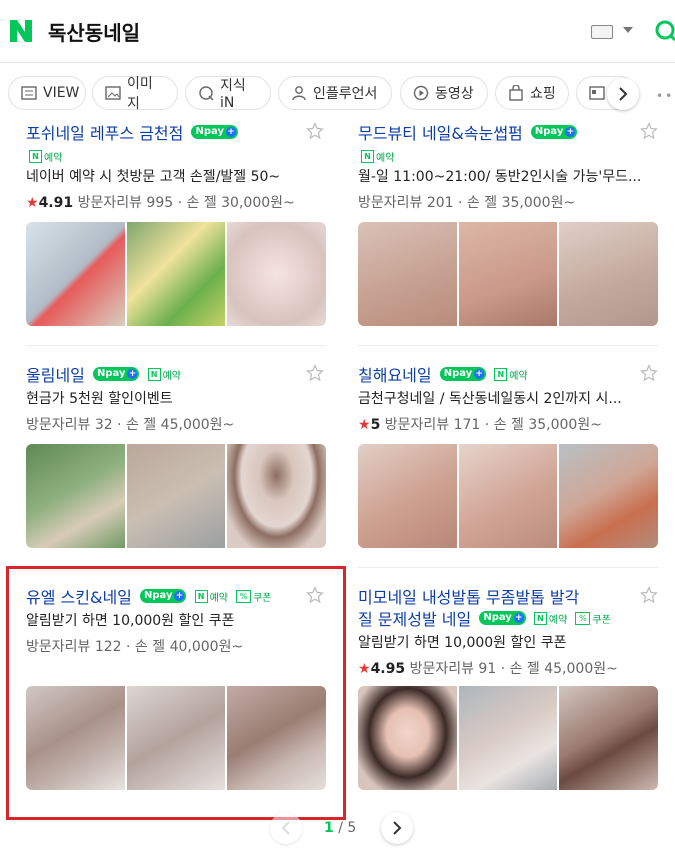 The width and height of the screenshot is (675, 861). What do you see at coordinates (597, 93) in the screenshot?
I see `news-icon` at bounding box center [597, 93].